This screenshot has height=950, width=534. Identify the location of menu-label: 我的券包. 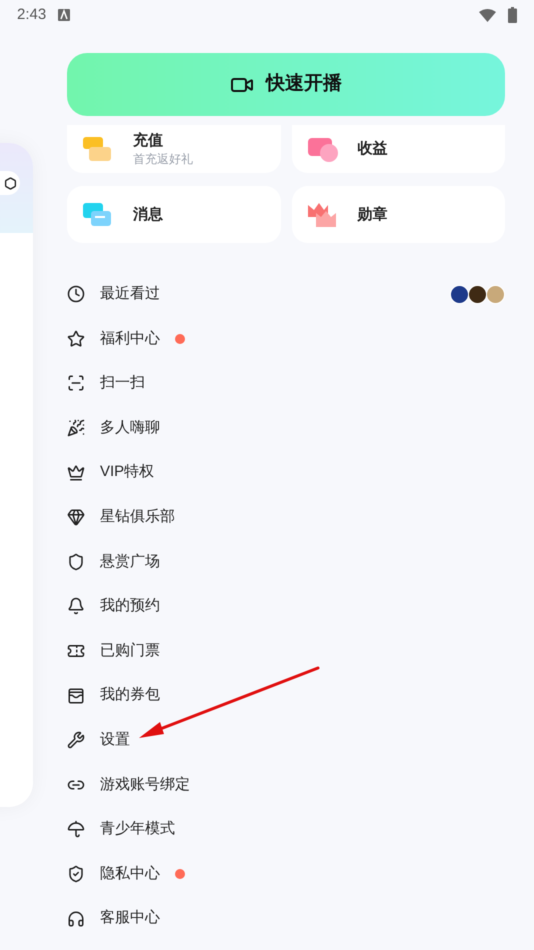
(130, 695).